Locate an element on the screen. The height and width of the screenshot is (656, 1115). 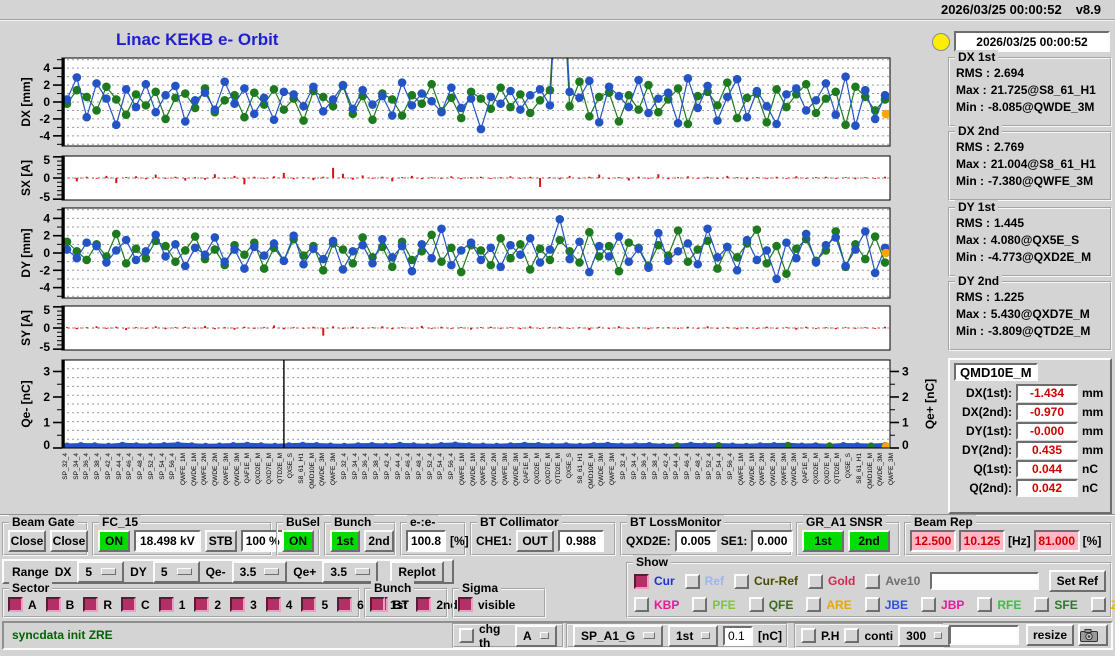
status-message: syncdata init ZRE is located at coordinates (62, 635).